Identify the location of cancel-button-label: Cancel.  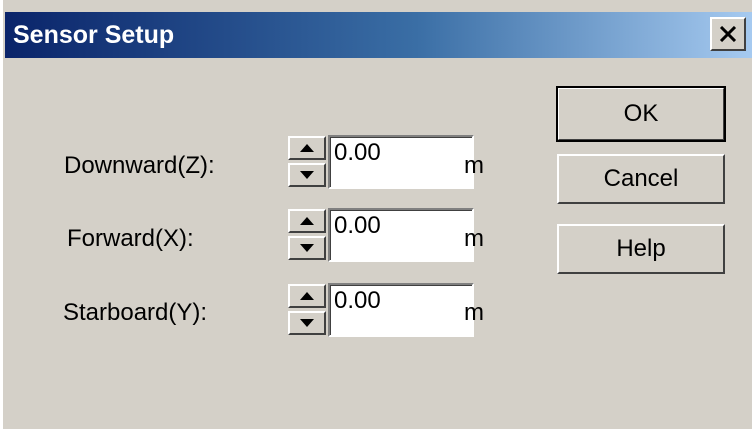
(641, 178).